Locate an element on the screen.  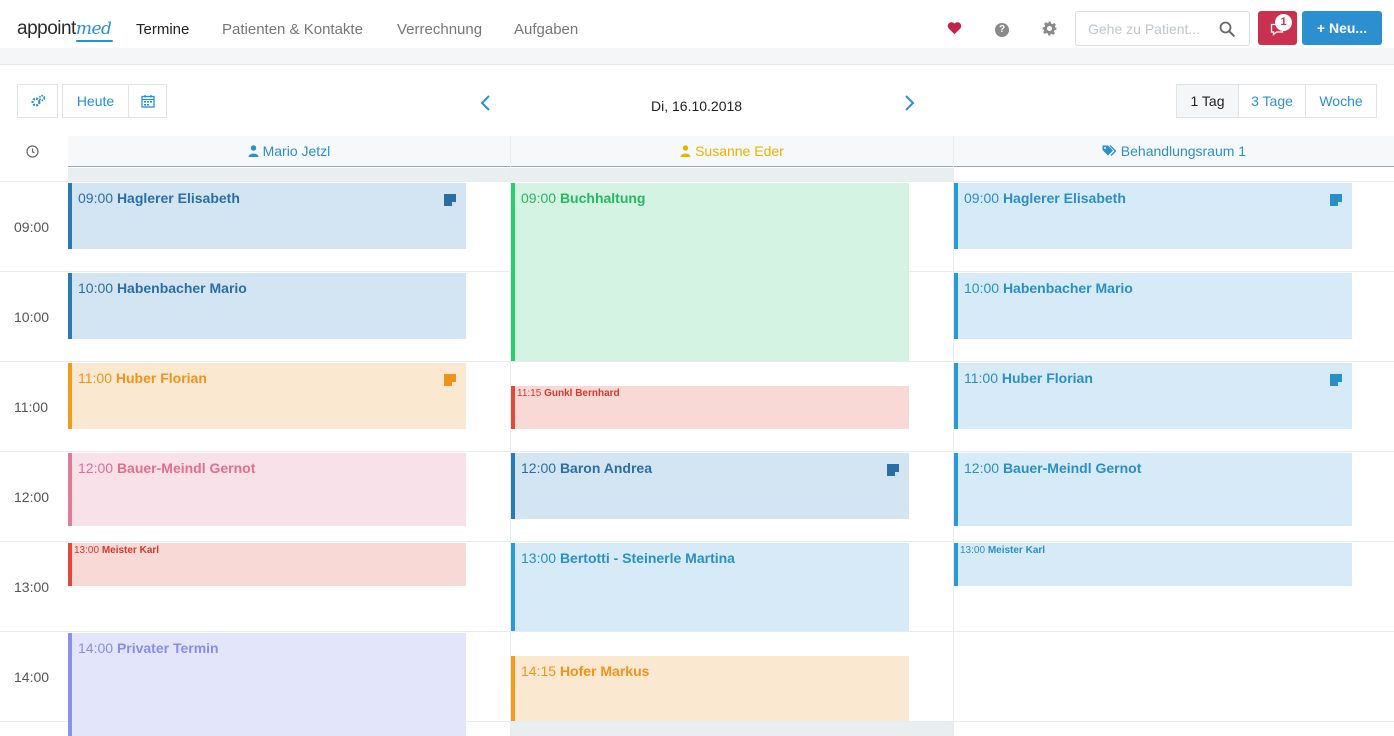
nav-patienten-kontakte: Patienten & Kontakte is located at coordinates (292, 29).